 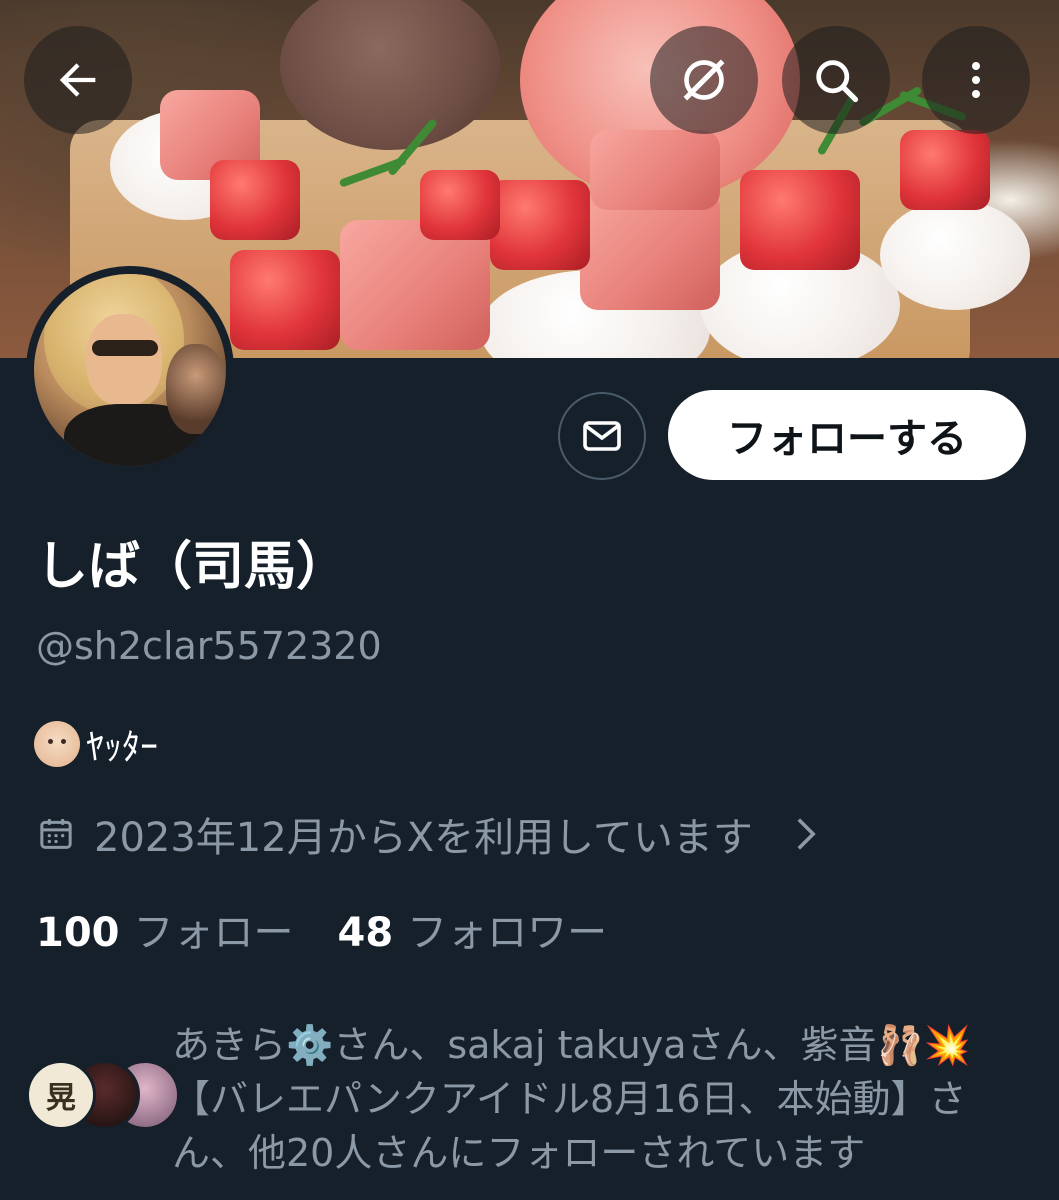 I want to click on more-vertical-icon, so click(x=976, y=80).